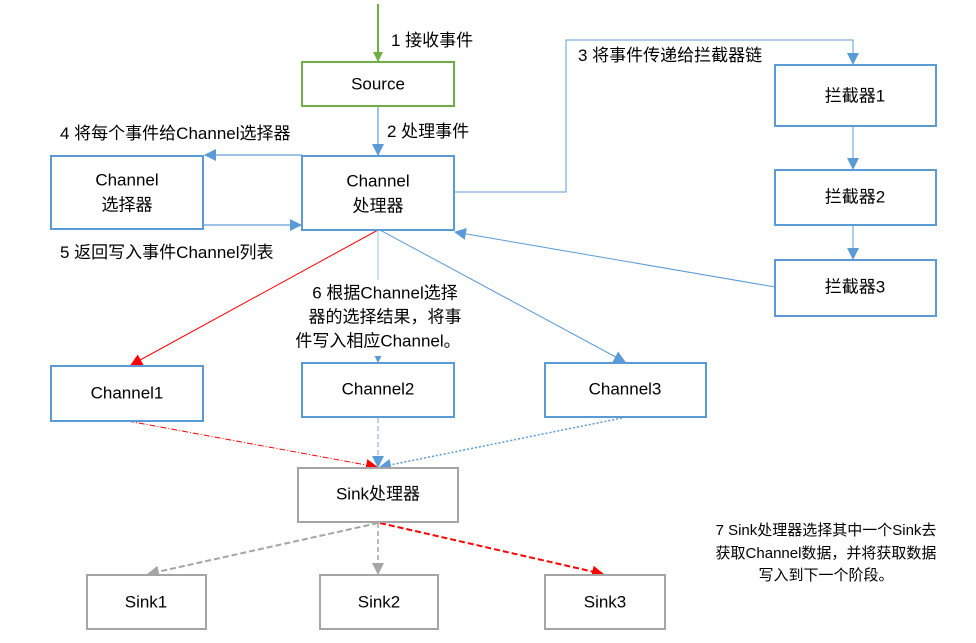 The image size is (976, 643). I want to click on step7-line-1: 7 Sink处理器选择其中一个Sink去, so click(826, 530).